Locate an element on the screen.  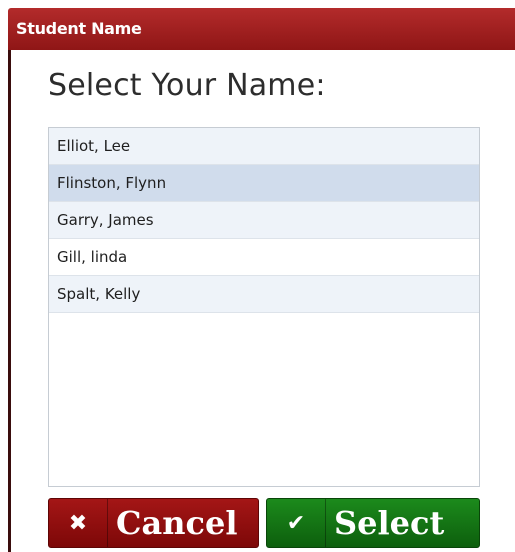
x-icon: ✖ is located at coordinates (78, 523).